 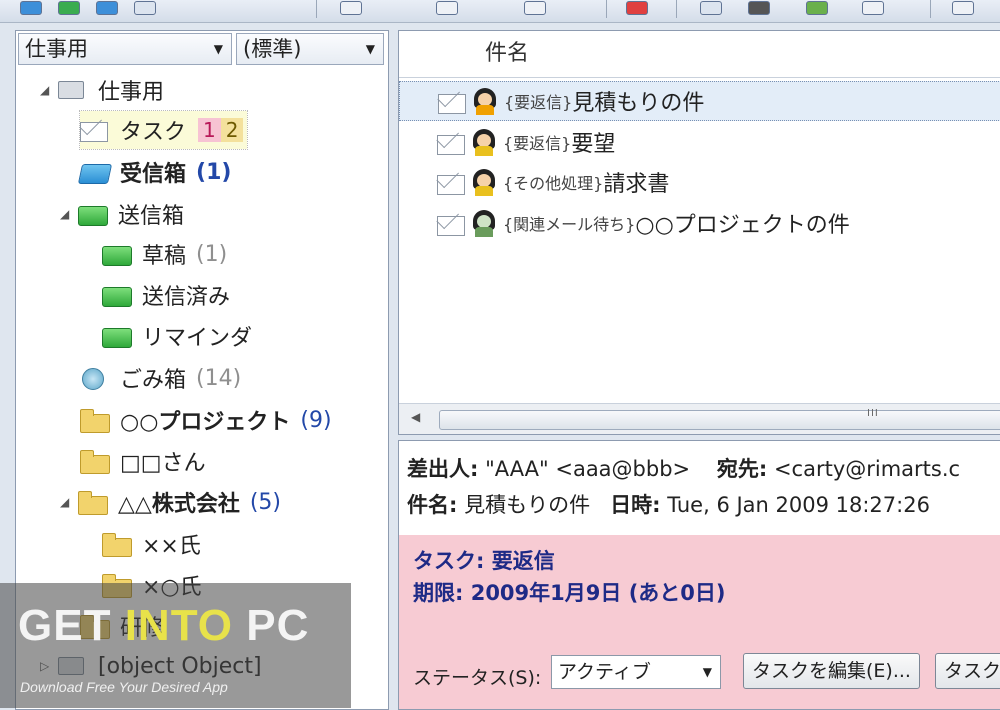 I want to click on message-row: {要返信} 要望, so click(x=699, y=142).